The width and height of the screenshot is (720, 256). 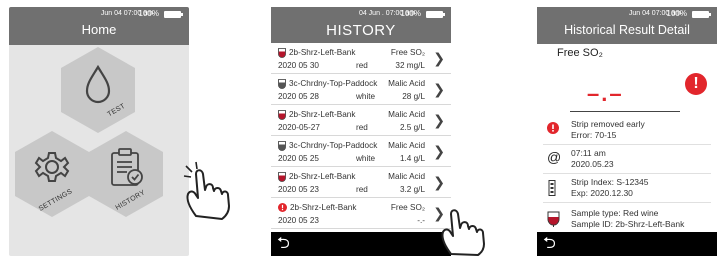 What do you see at coordinates (412, 158) in the screenshot?
I see `result-value: 1.4 g/L` at bounding box center [412, 158].